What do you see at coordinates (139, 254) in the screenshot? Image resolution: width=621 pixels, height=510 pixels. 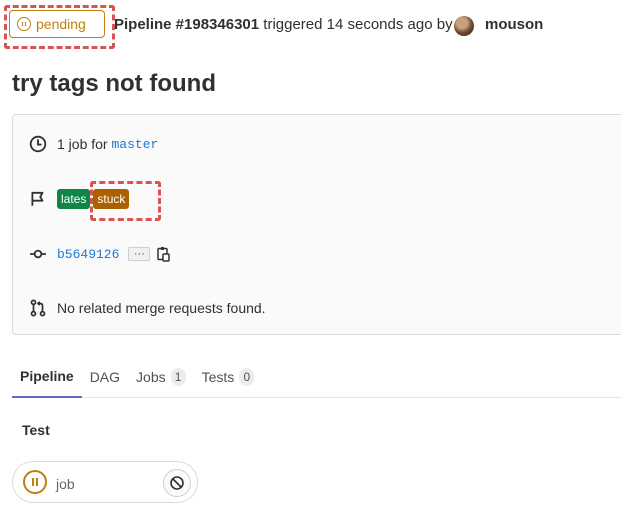 I see `expand-commit-button: ···` at bounding box center [139, 254].